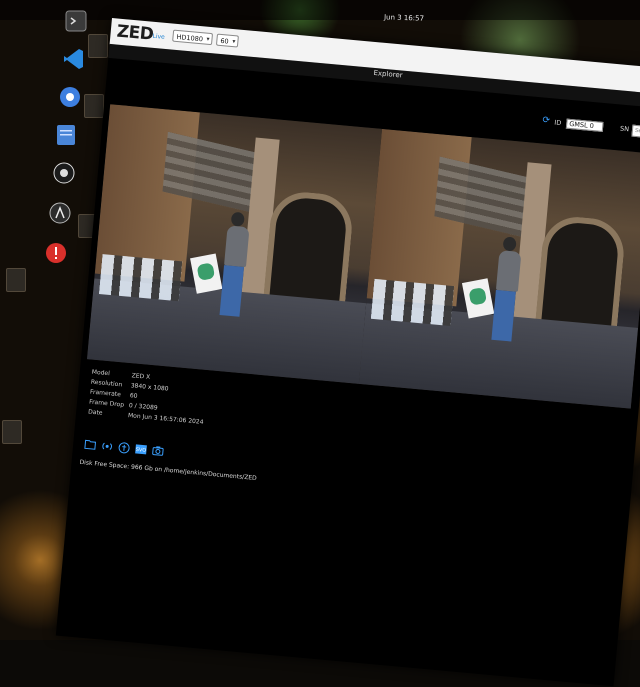  I want to click on id-label: ID, so click(557, 123).